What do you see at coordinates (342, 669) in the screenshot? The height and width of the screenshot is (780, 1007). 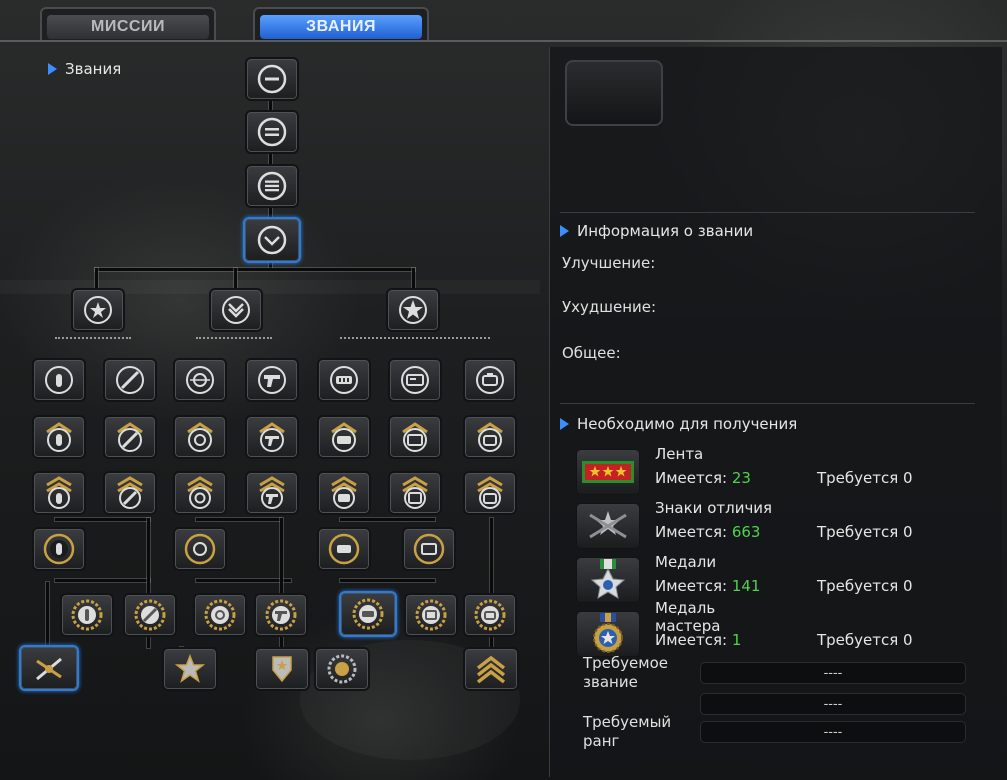 I see `rank-node-final-wreath` at bounding box center [342, 669].